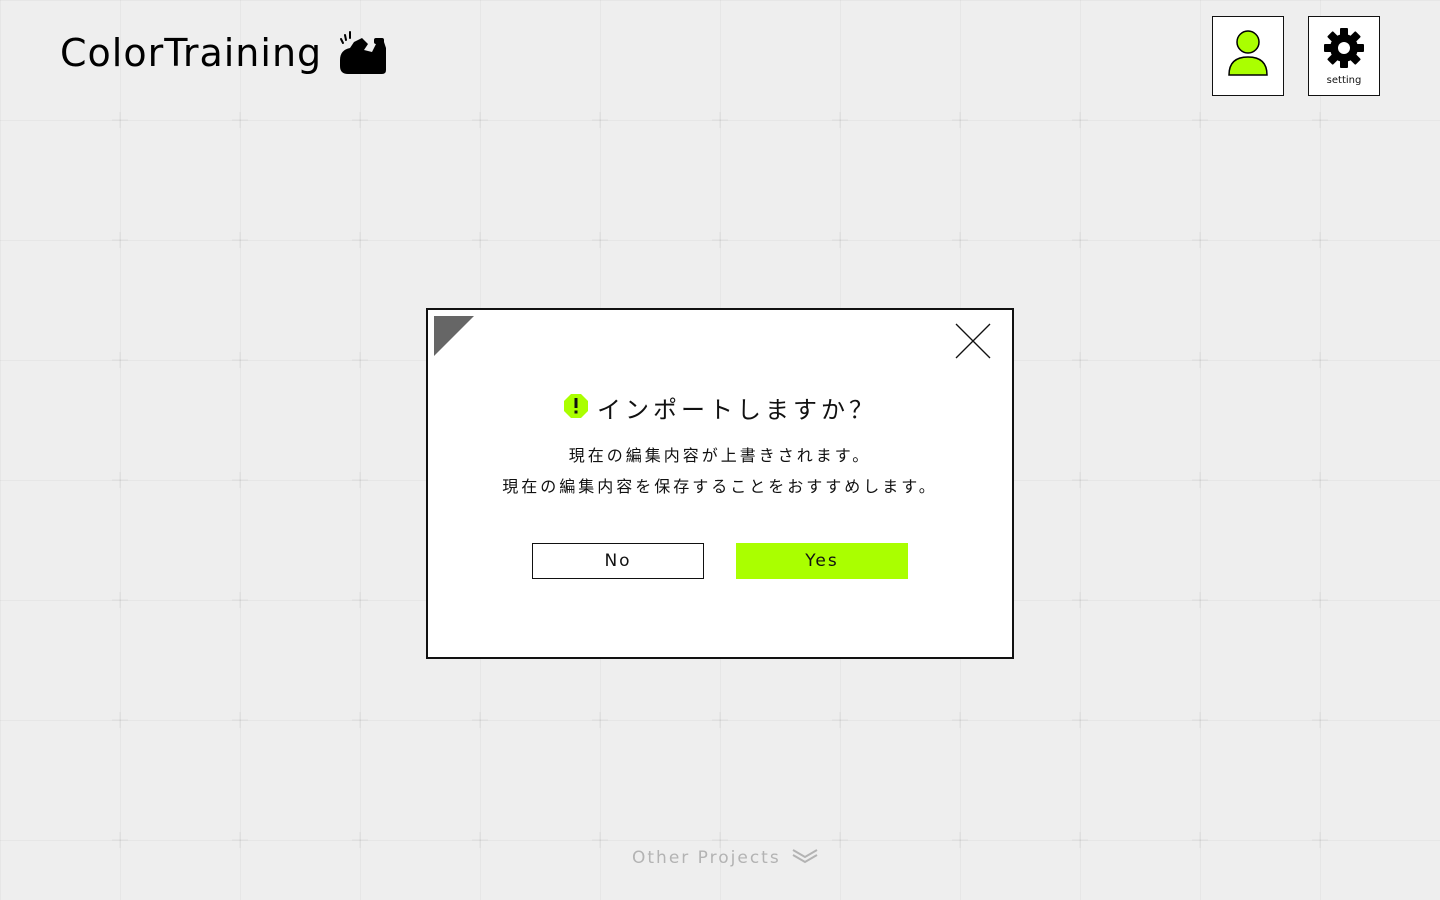 Image resolution: width=1440 pixels, height=900 pixels. Describe the element at coordinates (191, 53) in the screenshot. I see `app-title: ColorTraining` at that location.